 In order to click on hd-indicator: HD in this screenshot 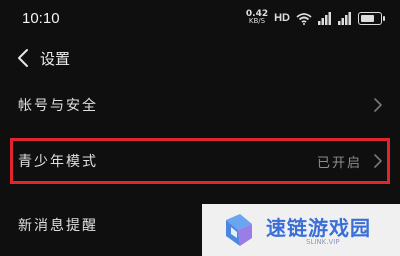, I will do `click(282, 18)`.